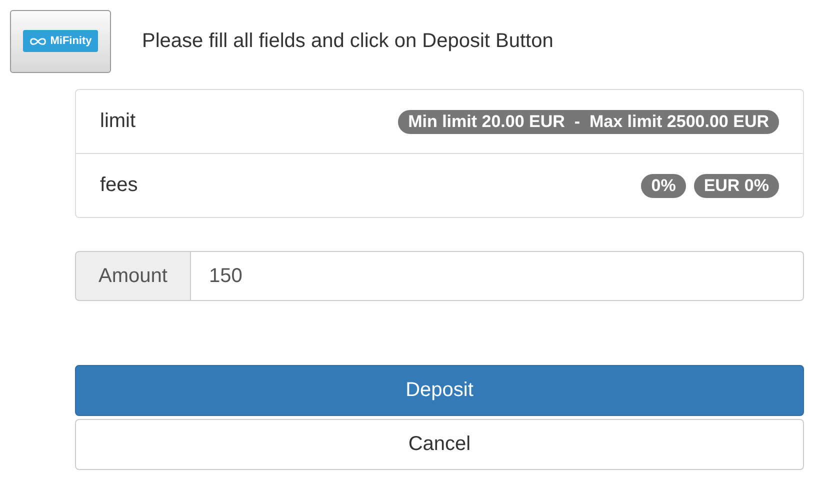 The width and height of the screenshot is (824, 492). I want to click on info-badge: 0%, so click(663, 186).